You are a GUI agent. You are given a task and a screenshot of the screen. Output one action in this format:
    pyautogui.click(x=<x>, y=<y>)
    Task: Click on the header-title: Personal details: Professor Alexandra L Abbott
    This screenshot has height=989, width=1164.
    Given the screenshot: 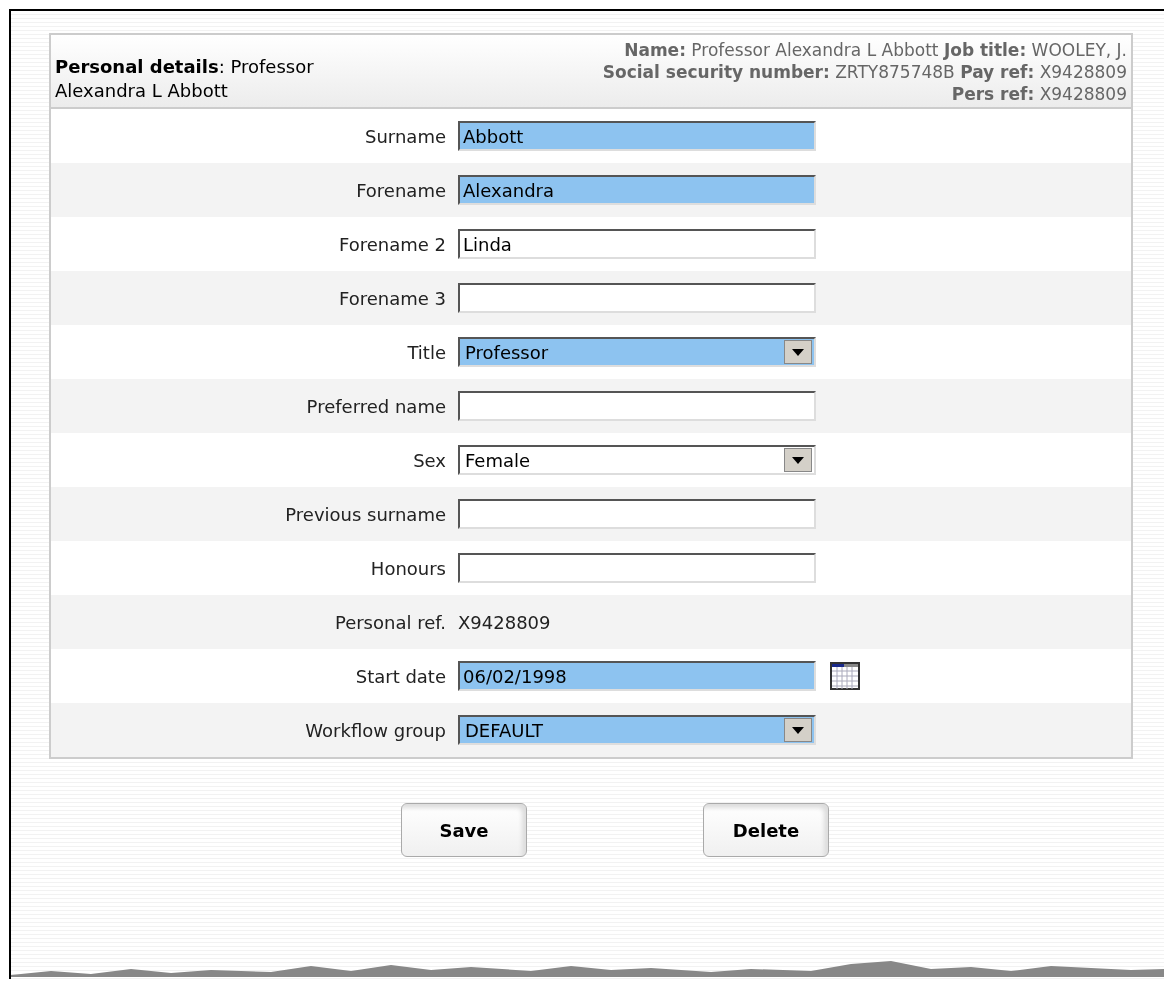 What is the action you would take?
    pyautogui.click(x=185, y=79)
    